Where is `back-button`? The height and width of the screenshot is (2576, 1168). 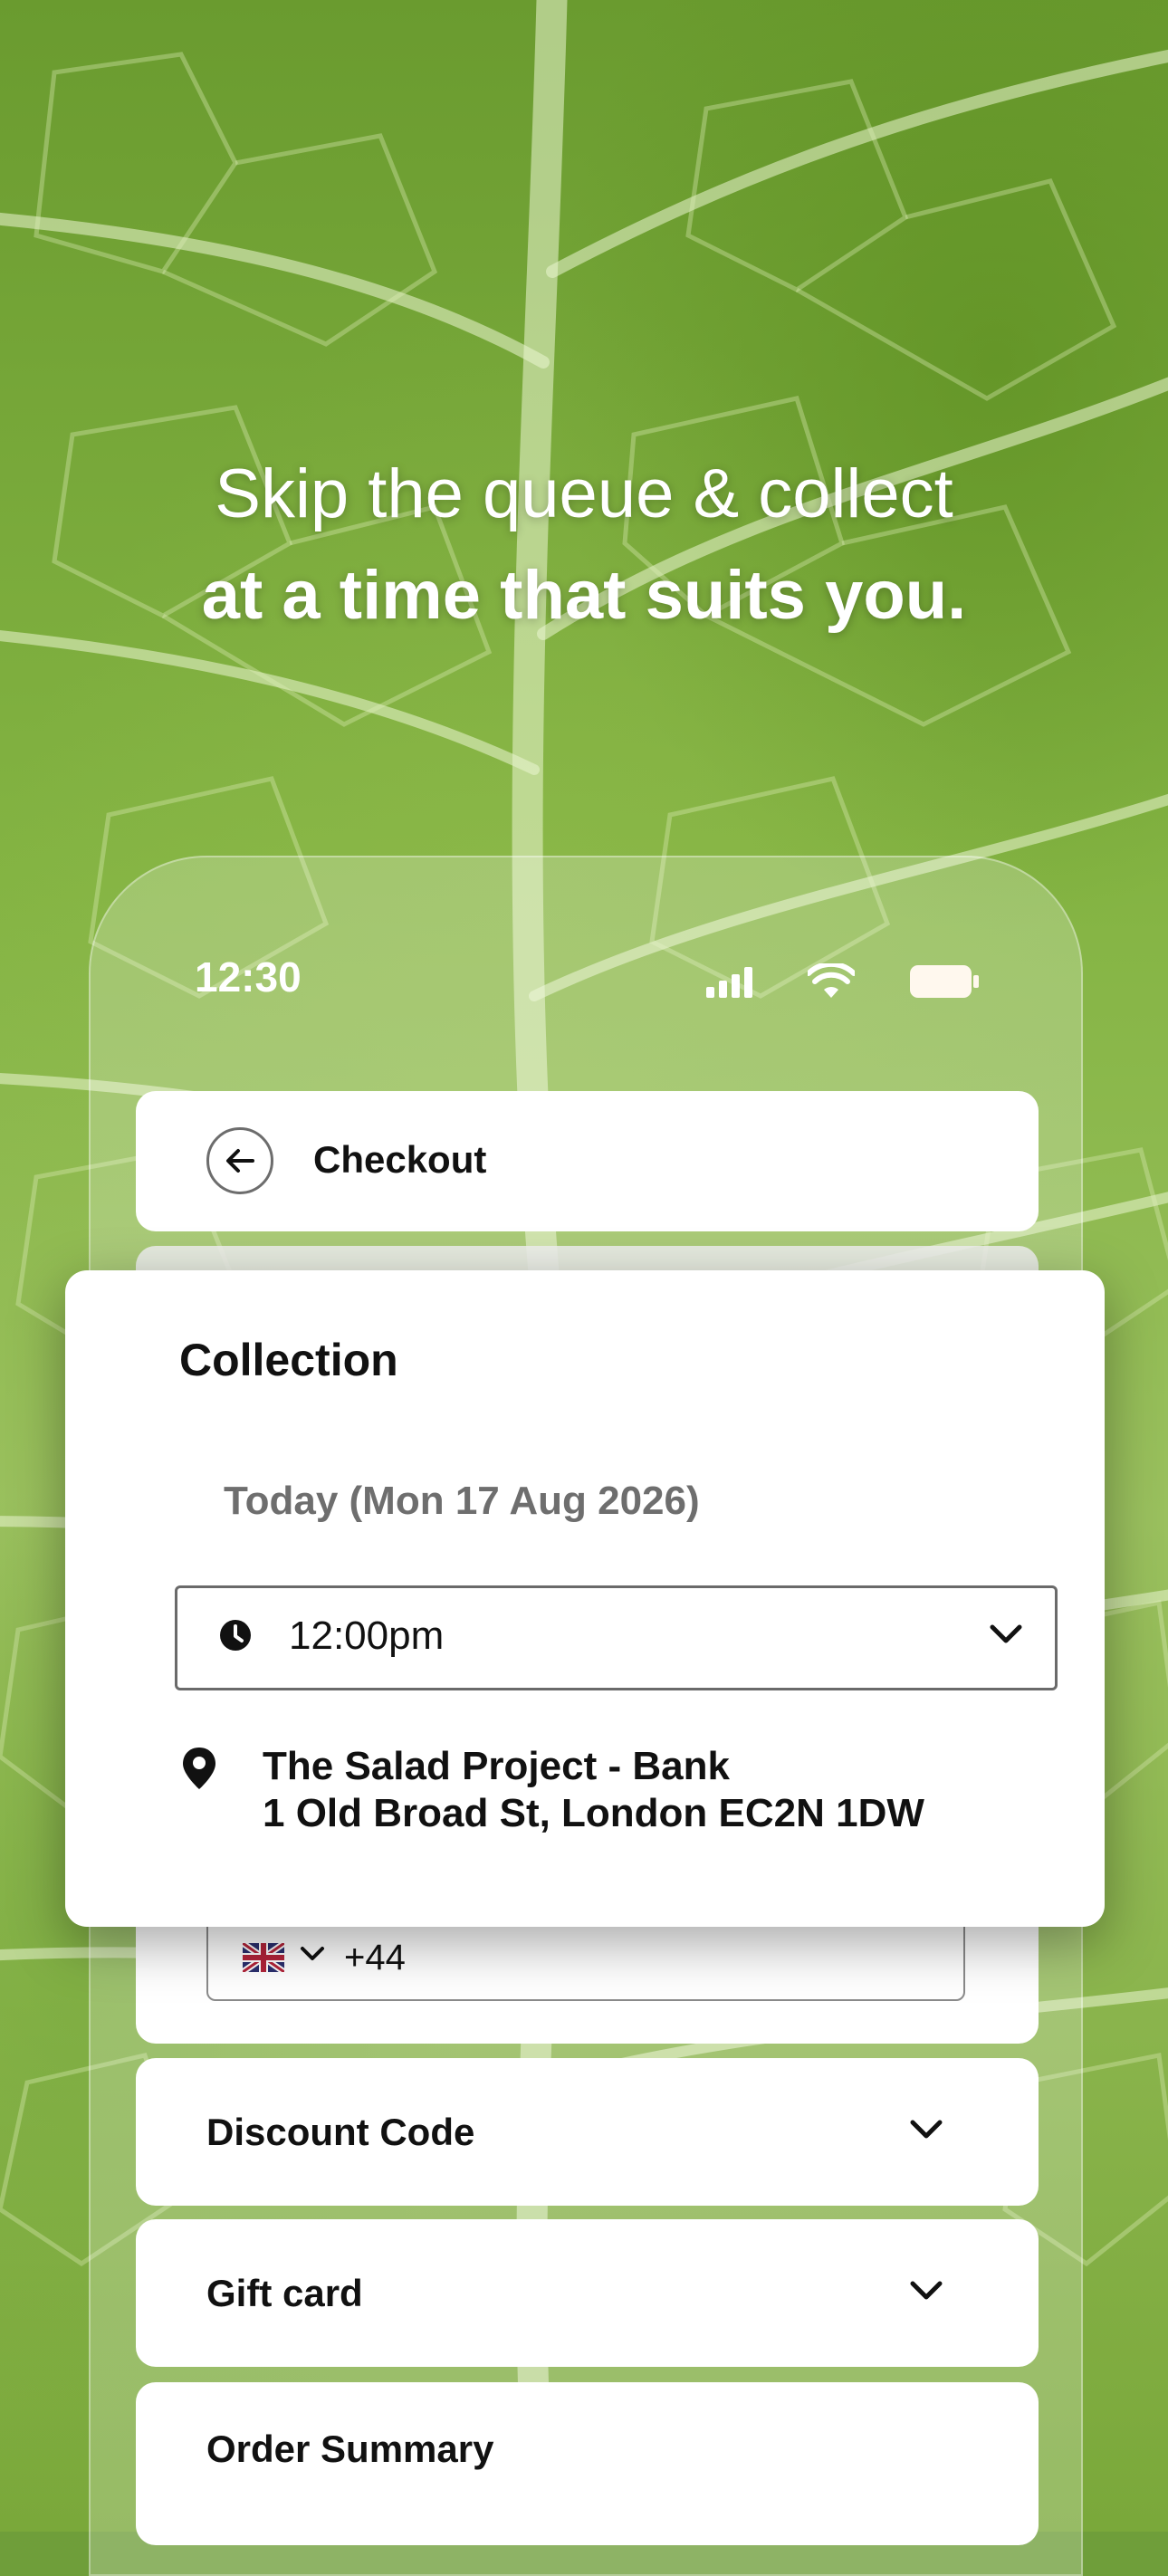 back-button is located at coordinates (239, 1160).